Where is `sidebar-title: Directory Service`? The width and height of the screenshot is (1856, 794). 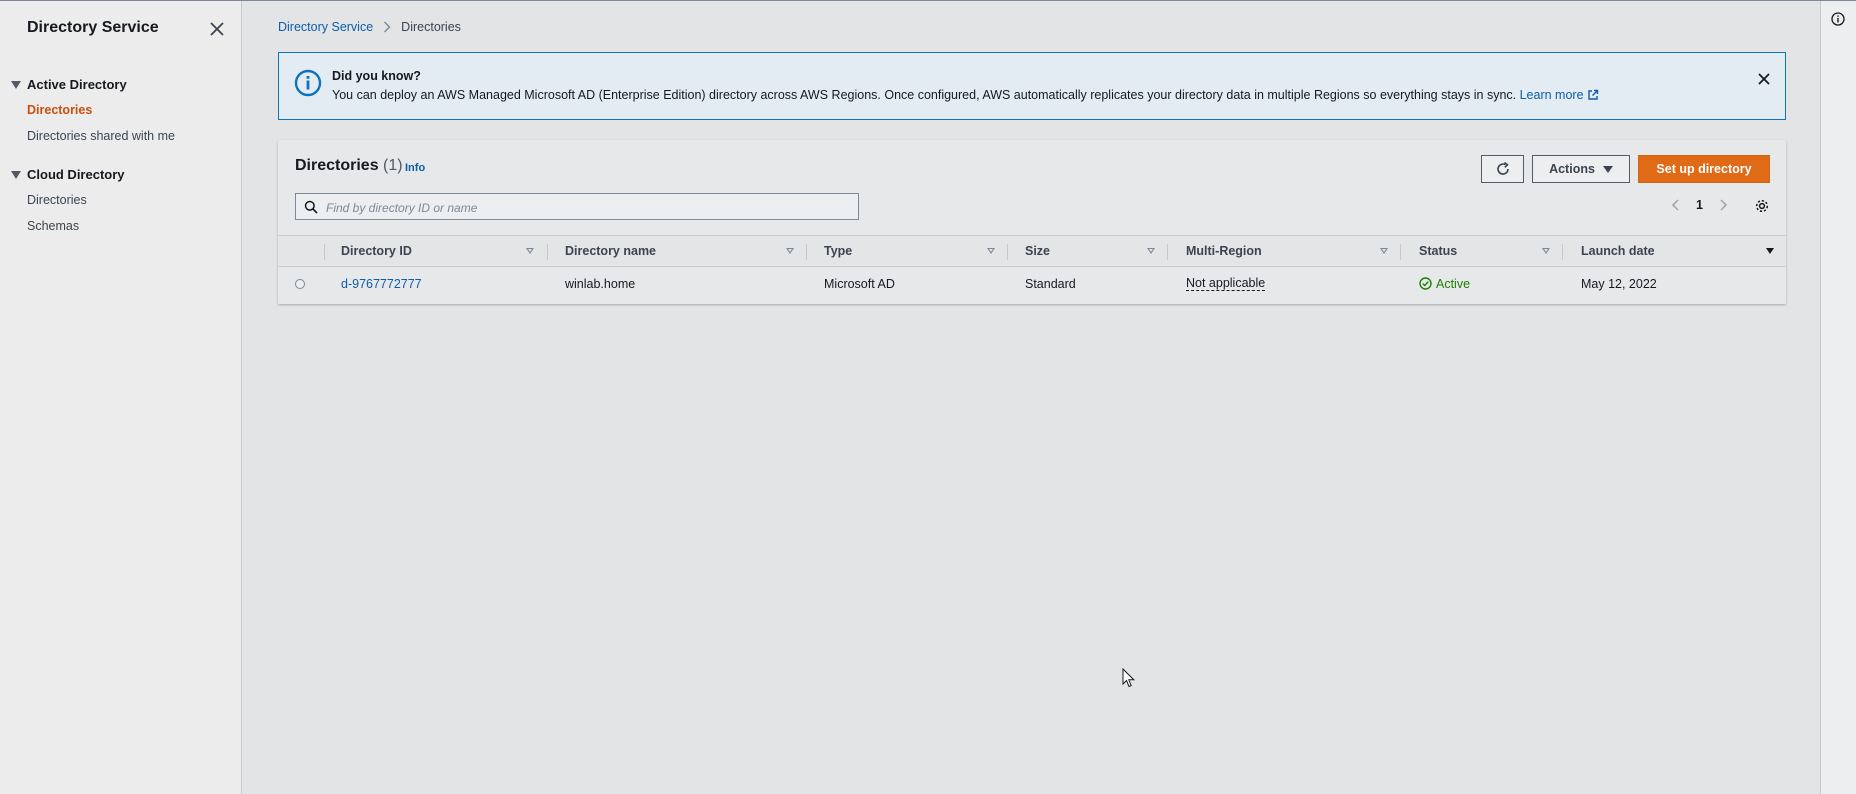 sidebar-title: Directory Service is located at coordinates (93, 27).